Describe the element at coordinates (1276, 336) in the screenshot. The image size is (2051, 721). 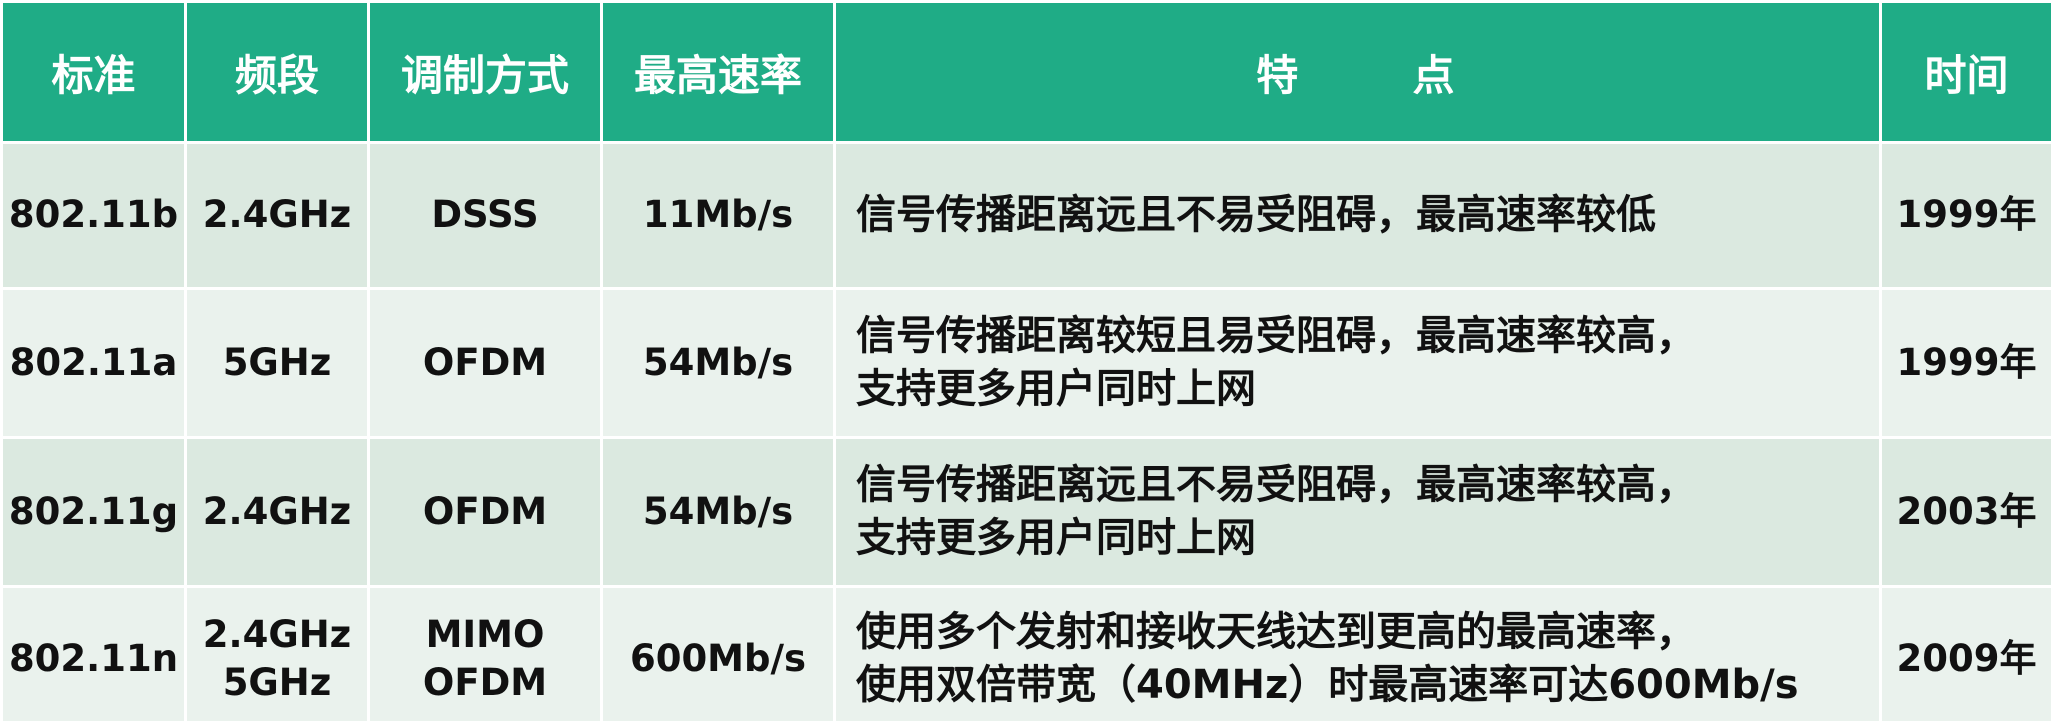
I see `cell-feature-line: 信号传播距离较短且易受阻碍，最高速率较高，` at that location.